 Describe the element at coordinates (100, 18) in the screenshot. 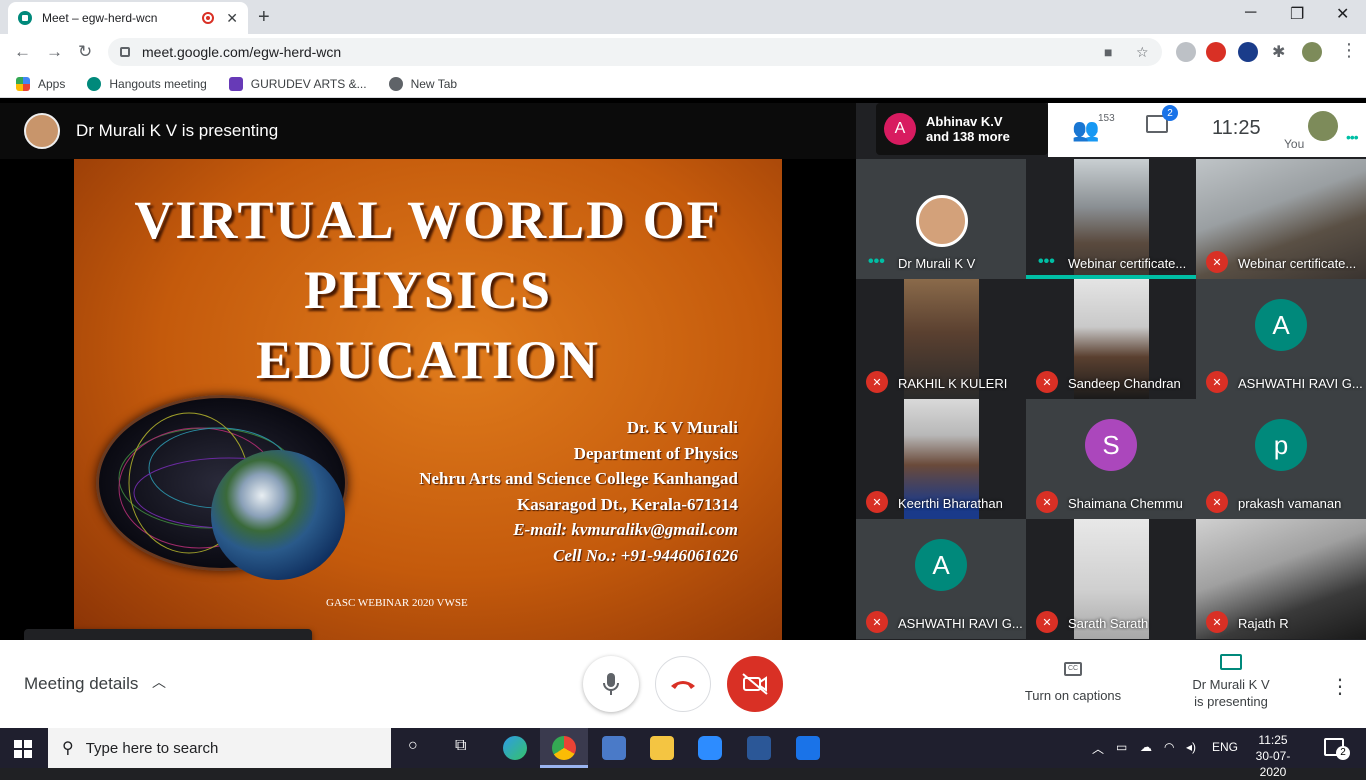

I see `tab-title: Meet – egw-herd-wcn` at that location.